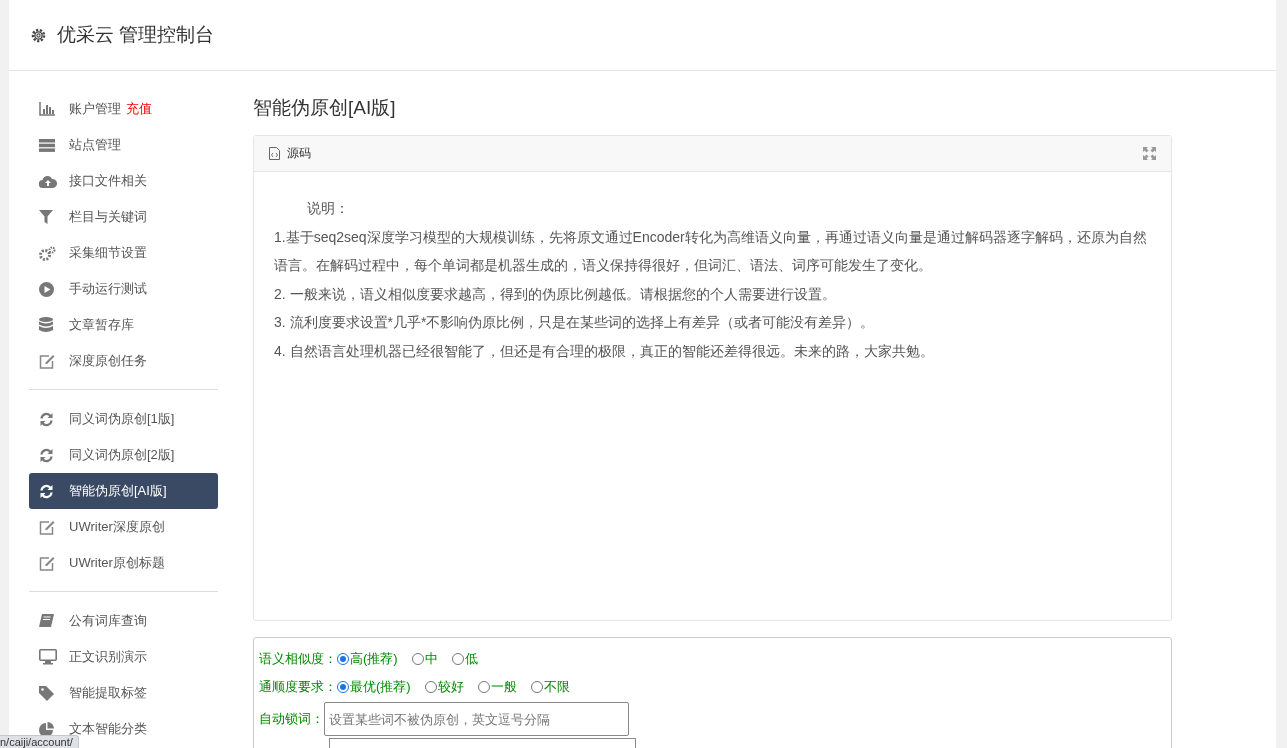  What do you see at coordinates (464, 659) in the screenshot?
I see `radio-option: 低` at bounding box center [464, 659].